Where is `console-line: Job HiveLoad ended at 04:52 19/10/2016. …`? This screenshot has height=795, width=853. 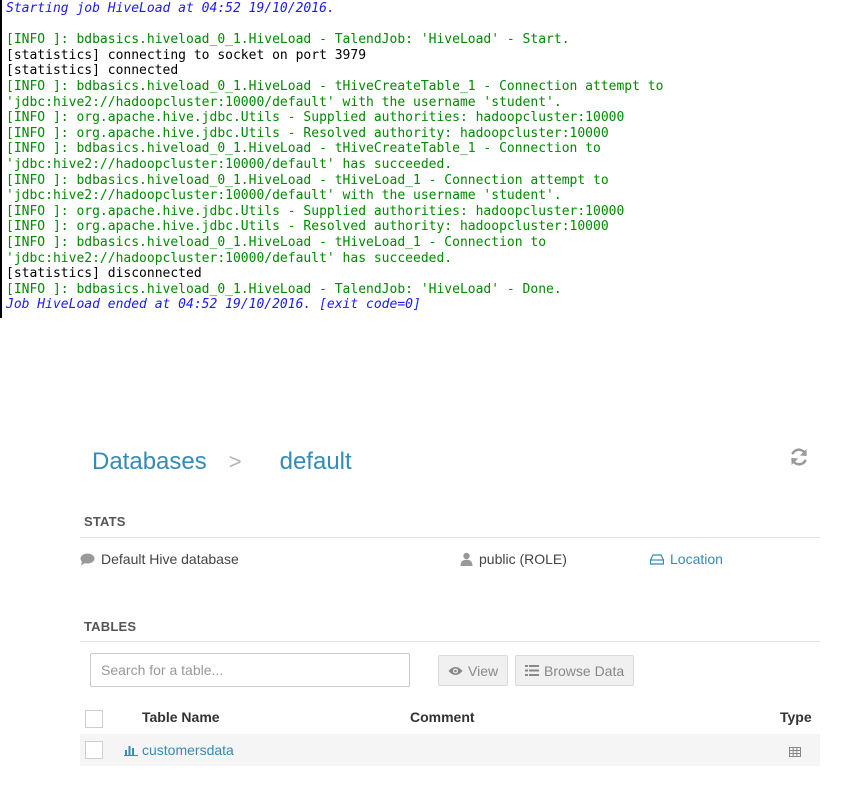
console-line: Job HiveLoad ended at 04:52 19/10/2016. … is located at coordinates (213, 305).